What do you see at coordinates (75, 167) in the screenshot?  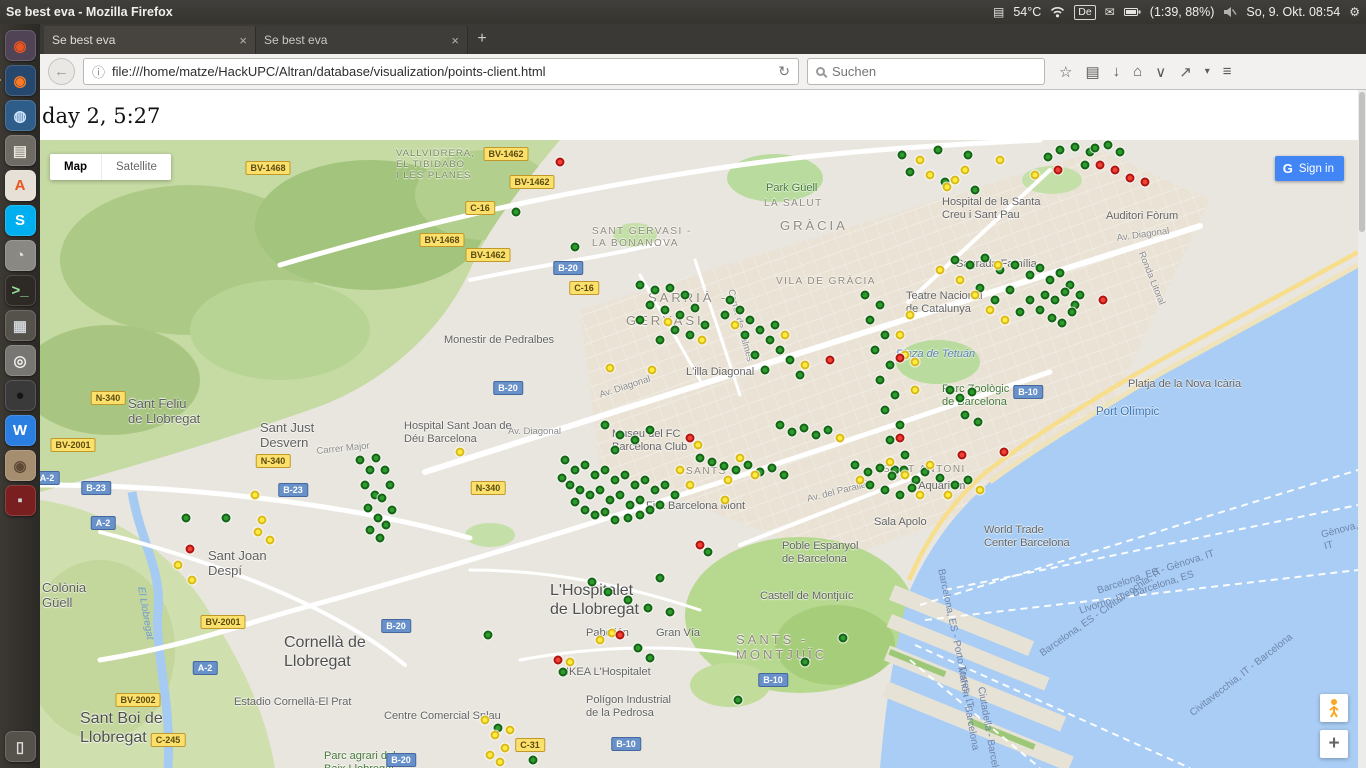 I see `map-type-map-button: Map` at bounding box center [75, 167].